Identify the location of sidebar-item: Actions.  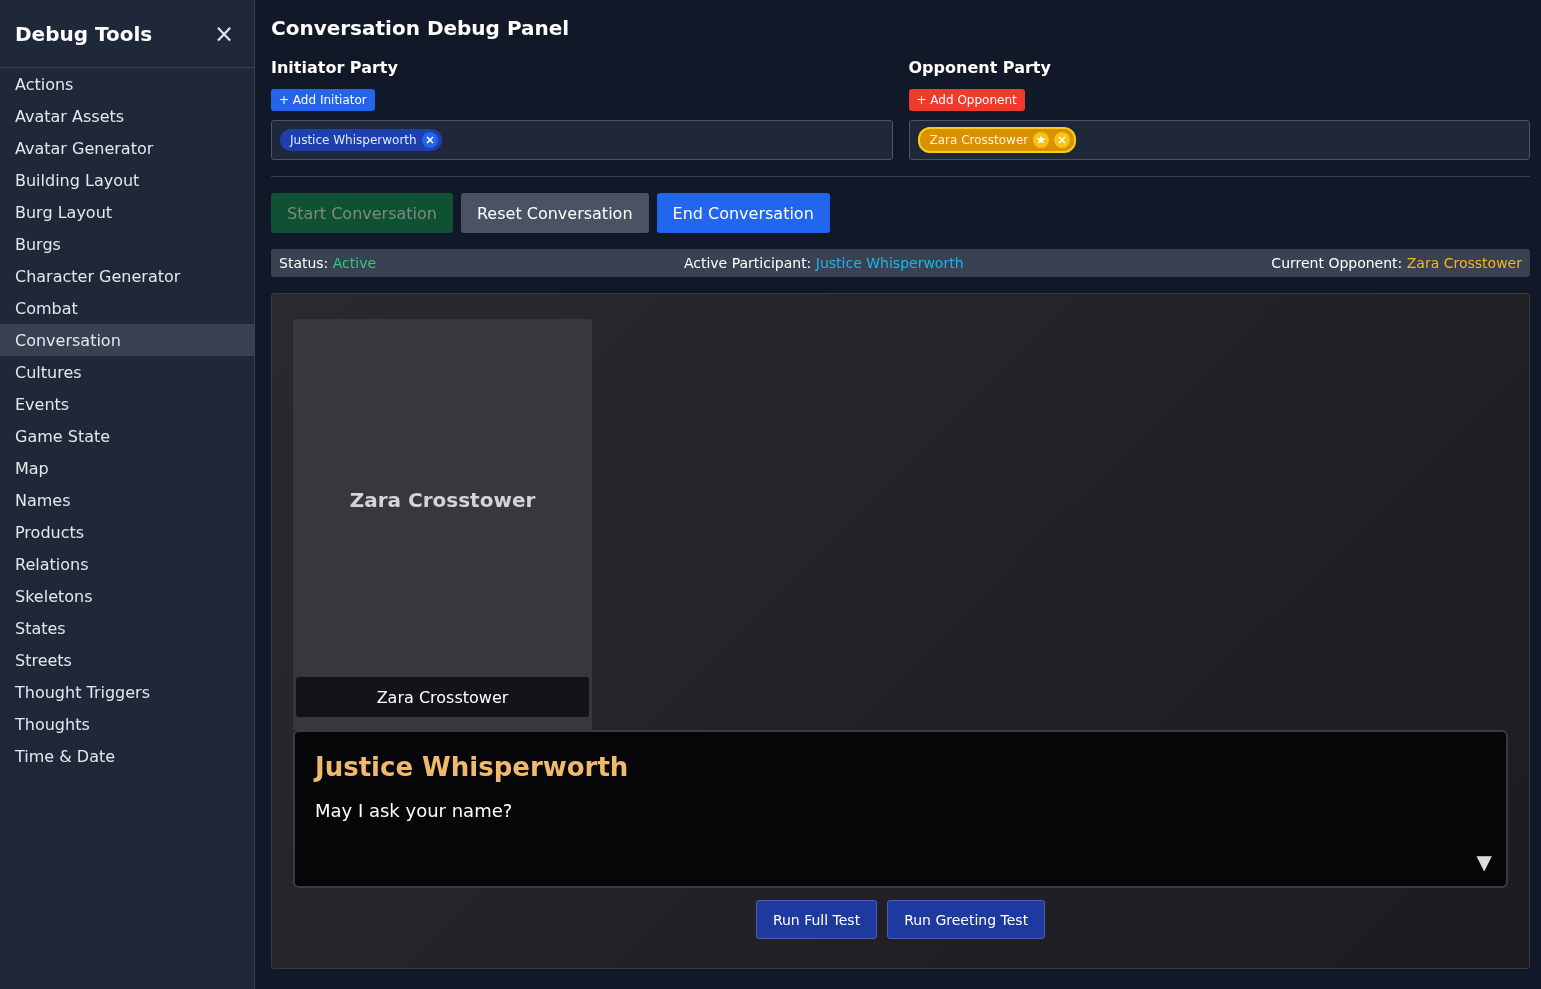
(127, 84).